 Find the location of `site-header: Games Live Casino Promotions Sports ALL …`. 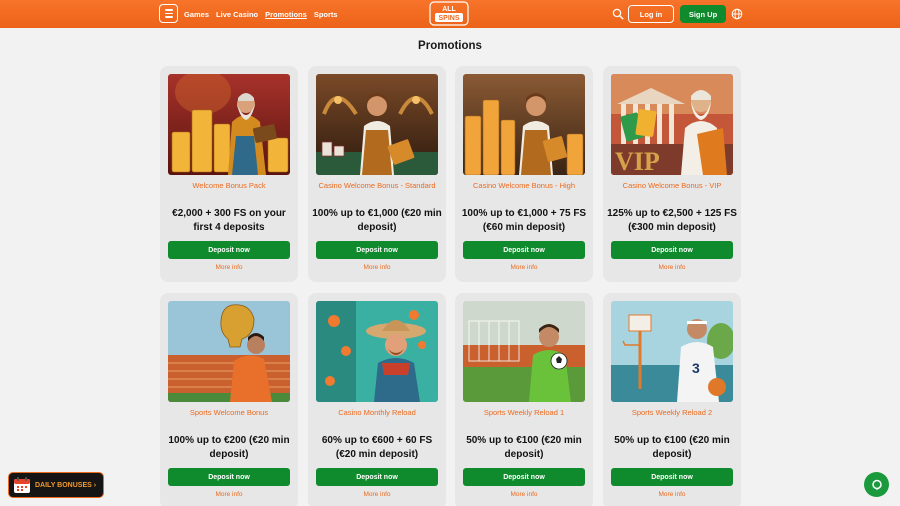

site-header: Games Live Casino Promotions Sports ALL … is located at coordinates (450, 14).